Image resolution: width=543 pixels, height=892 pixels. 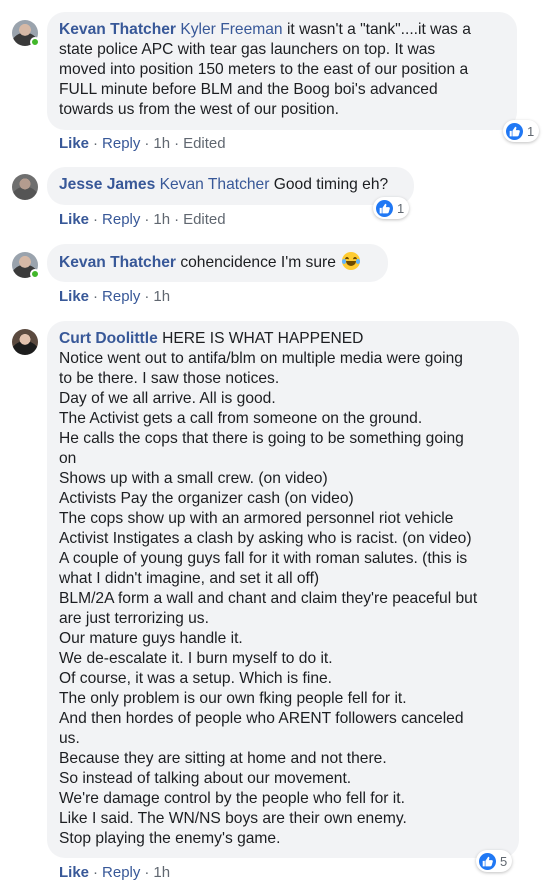 I want to click on reaction-count-badge: 5, so click(x=494, y=861).